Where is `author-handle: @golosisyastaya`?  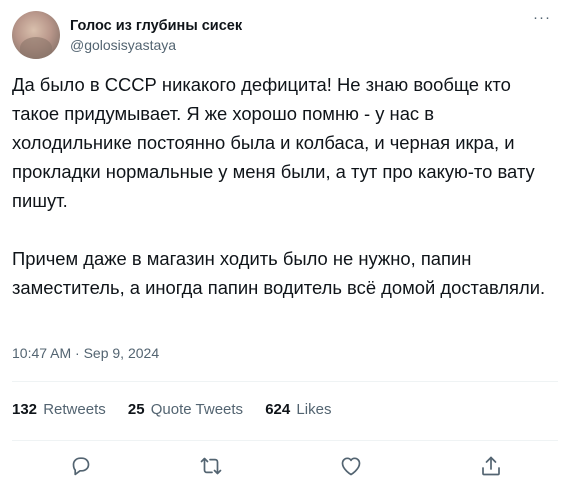
author-handle: @golosisyastaya is located at coordinates (156, 45).